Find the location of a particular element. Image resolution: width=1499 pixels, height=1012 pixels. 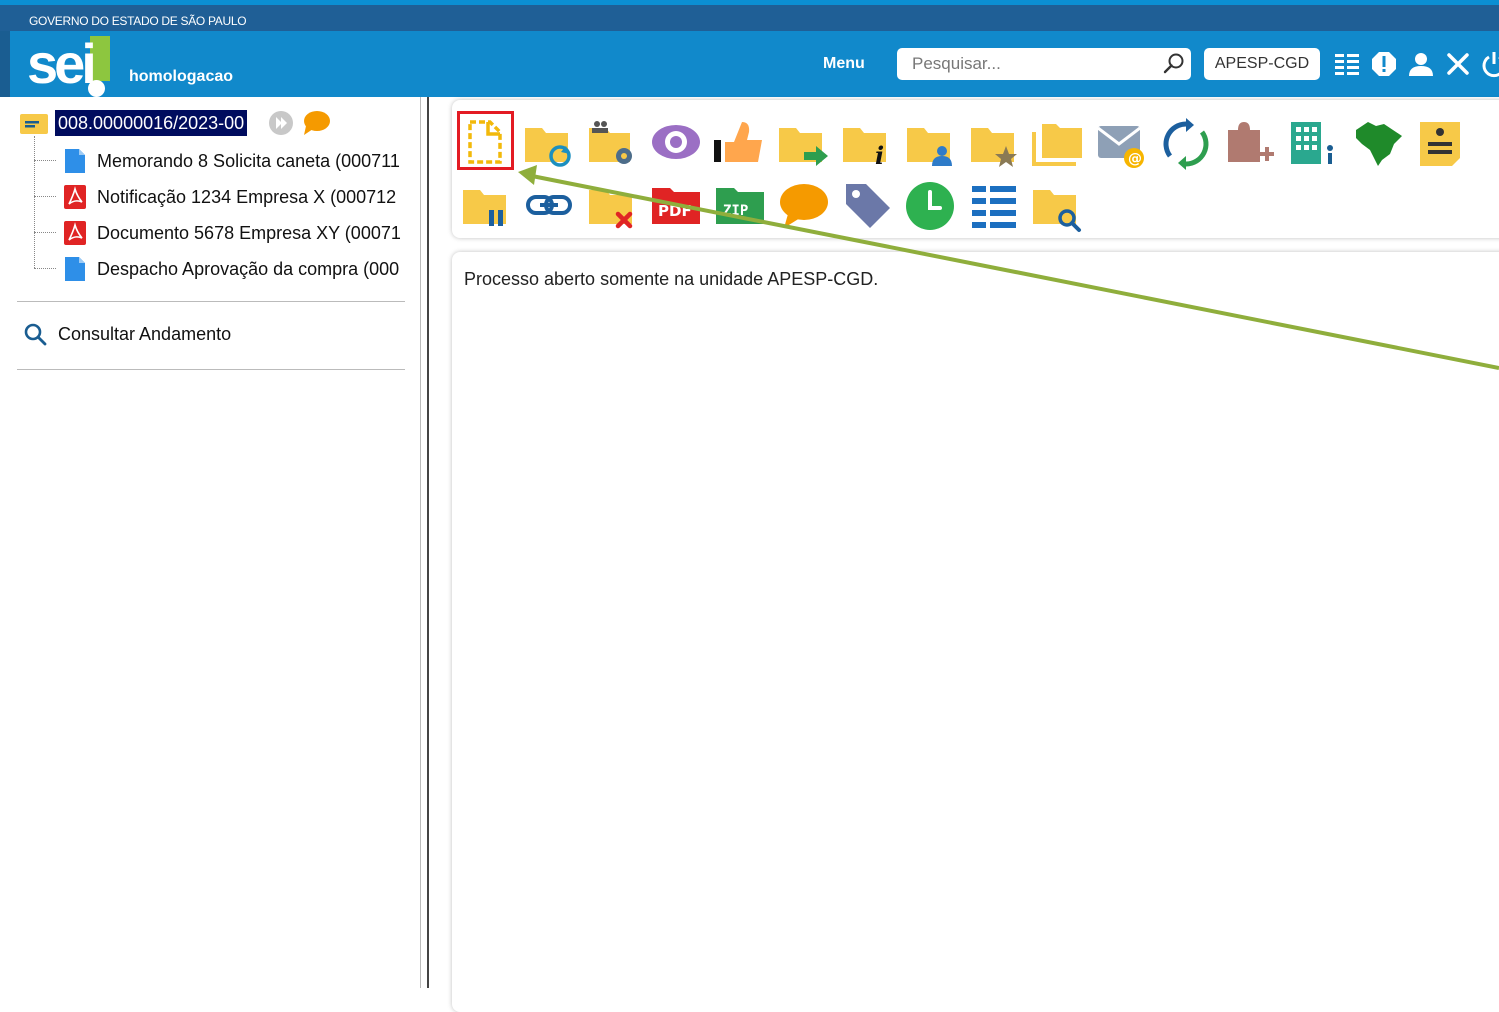

magnifier-icon is located at coordinates (35, 334).